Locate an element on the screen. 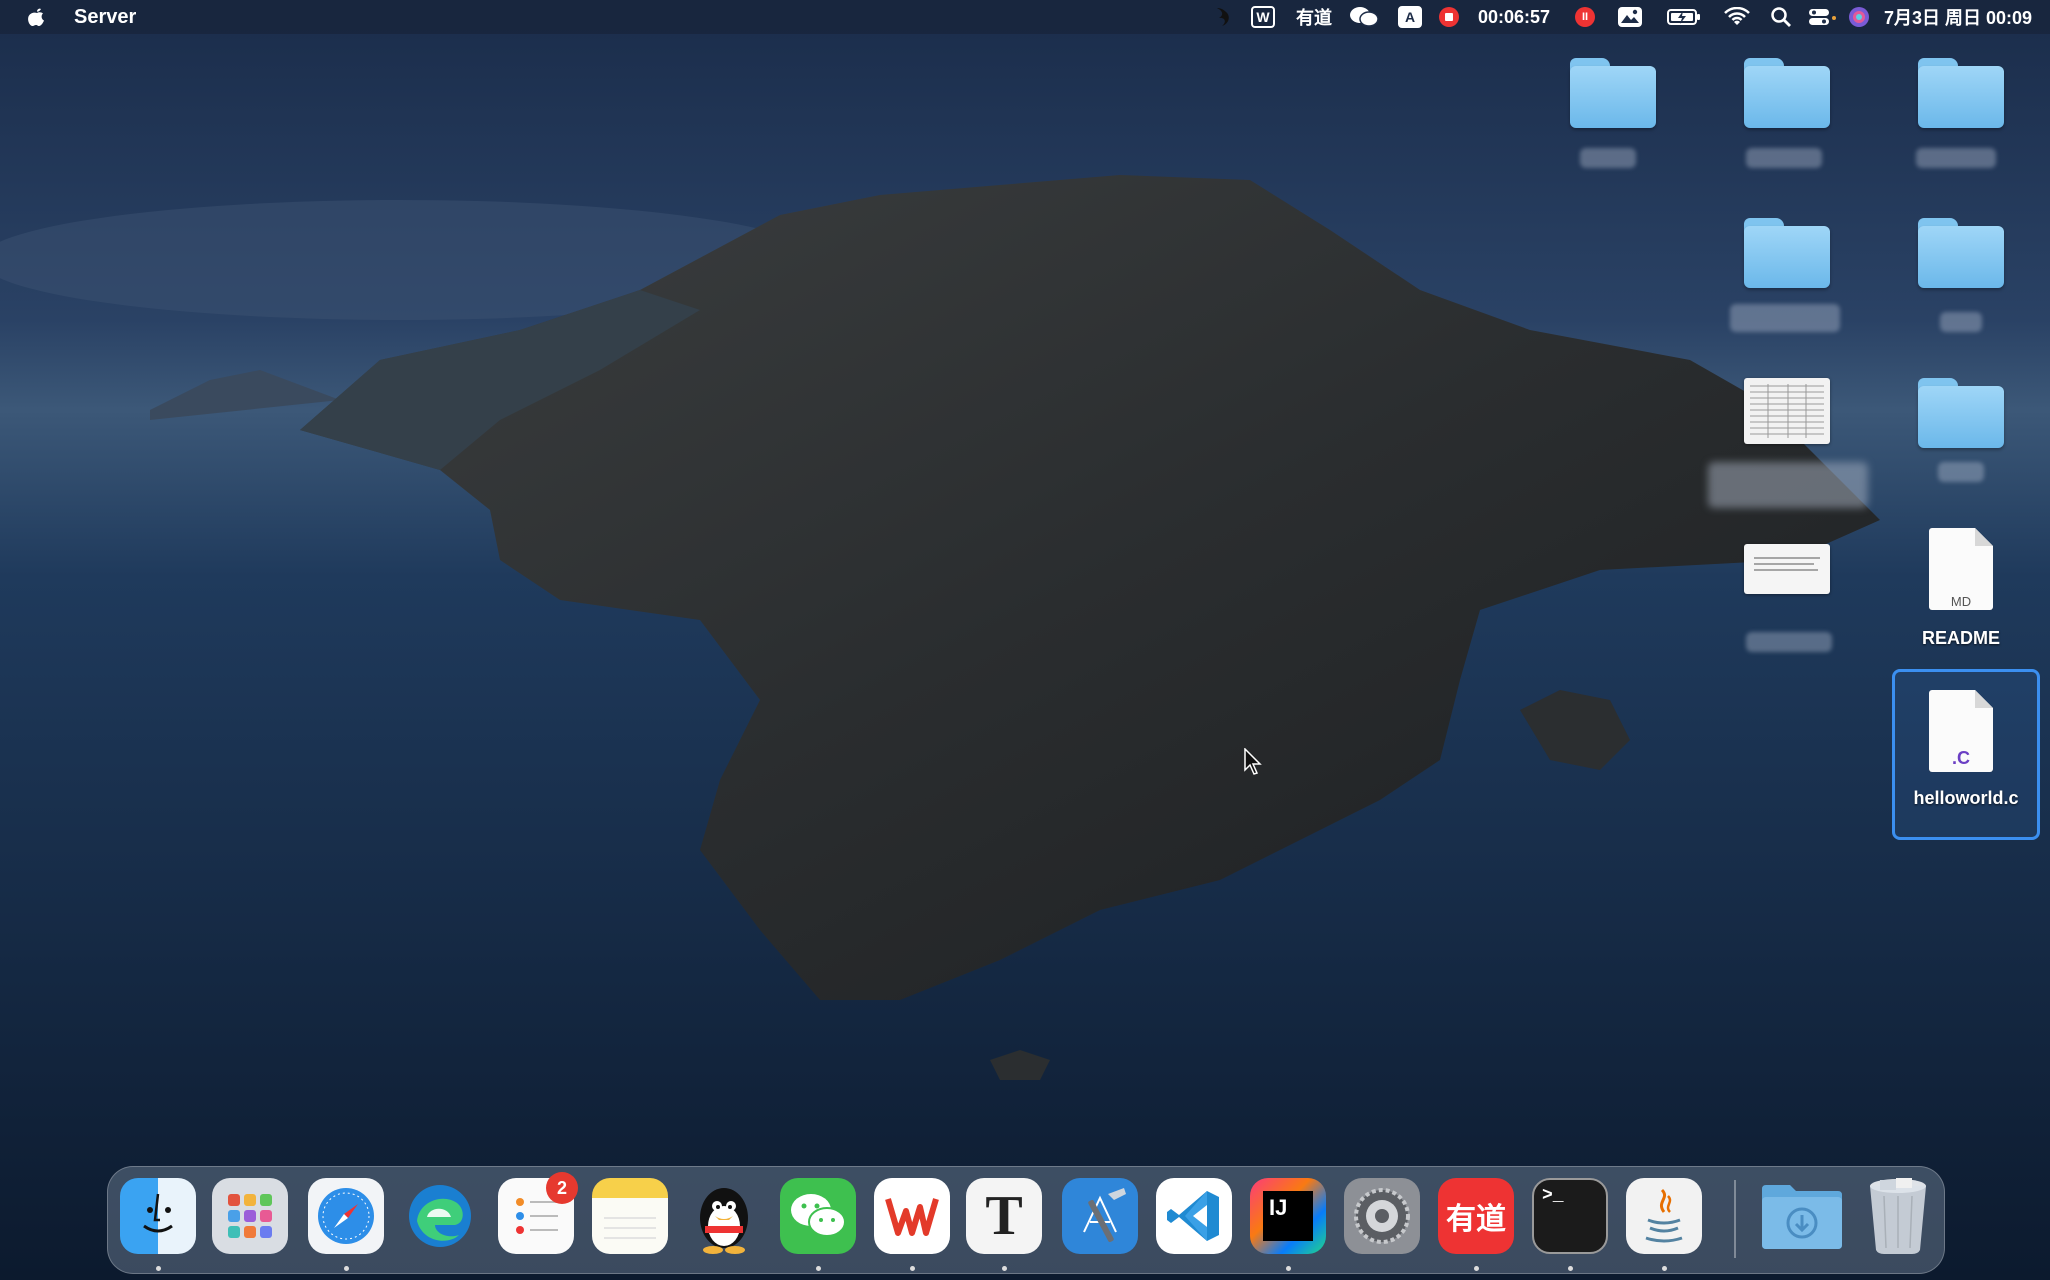 The height and width of the screenshot is (1280, 2050). dock-intellij-icon: IJ is located at coordinates (1288, 1216).